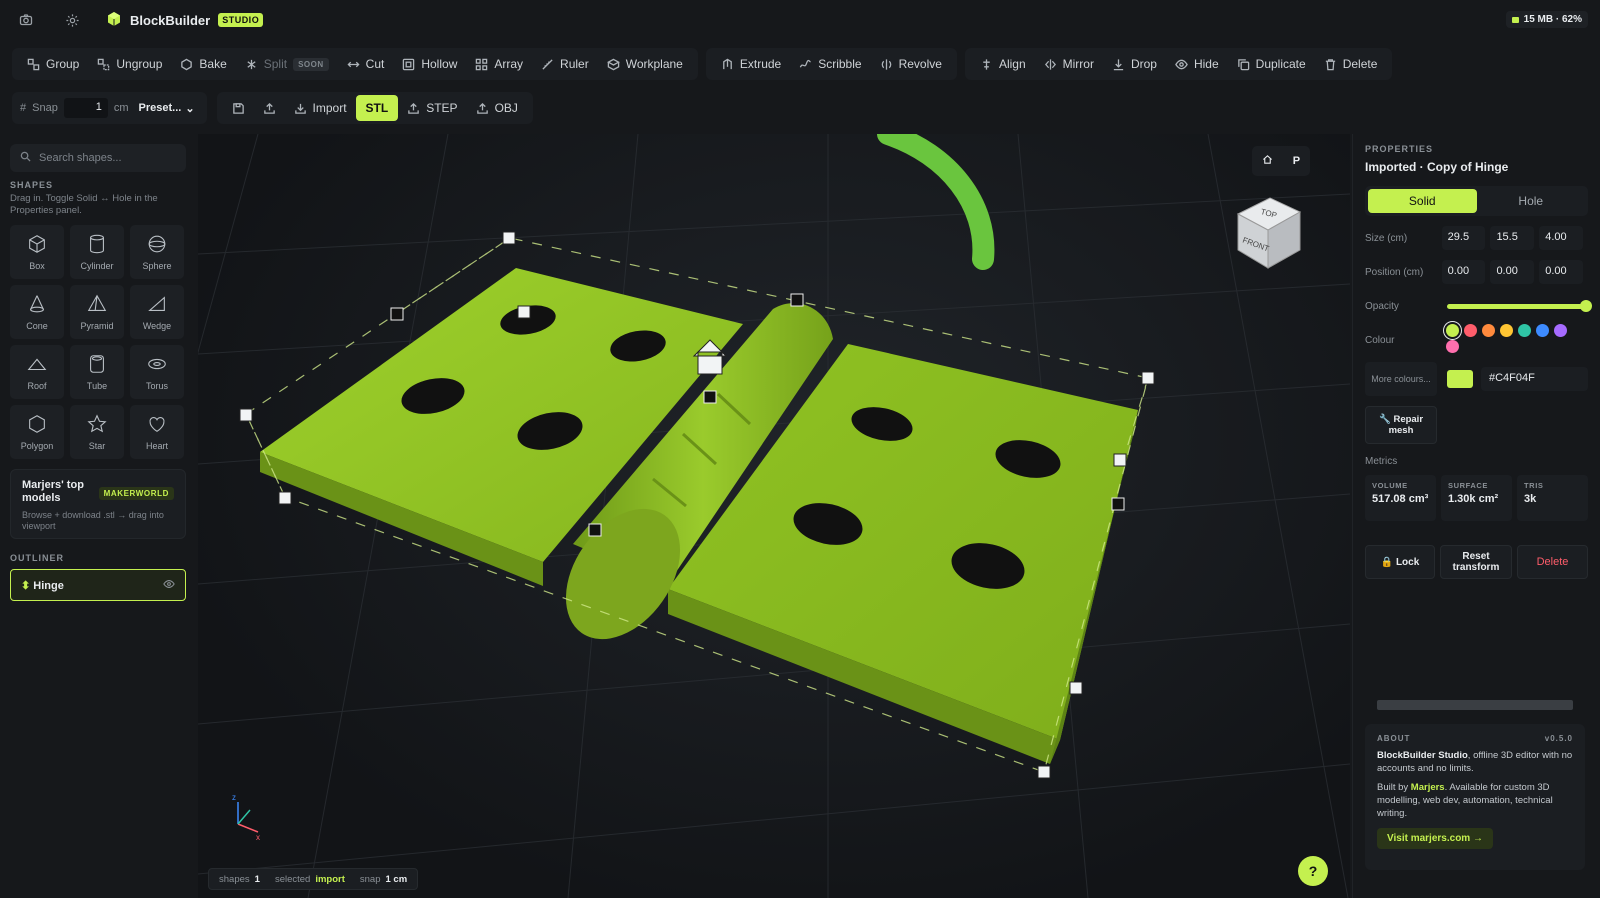 The width and height of the screenshot is (1600, 898). Describe the element at coordinates (320, 108) in the screenshot. I see `import-button: Import` at that location.